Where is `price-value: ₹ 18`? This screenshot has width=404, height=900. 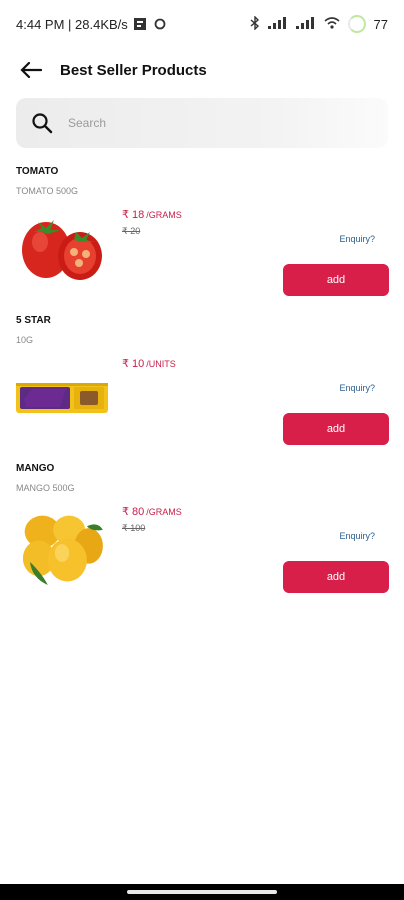 price-value: ₹ 18 is located at coordinates (133, 215).